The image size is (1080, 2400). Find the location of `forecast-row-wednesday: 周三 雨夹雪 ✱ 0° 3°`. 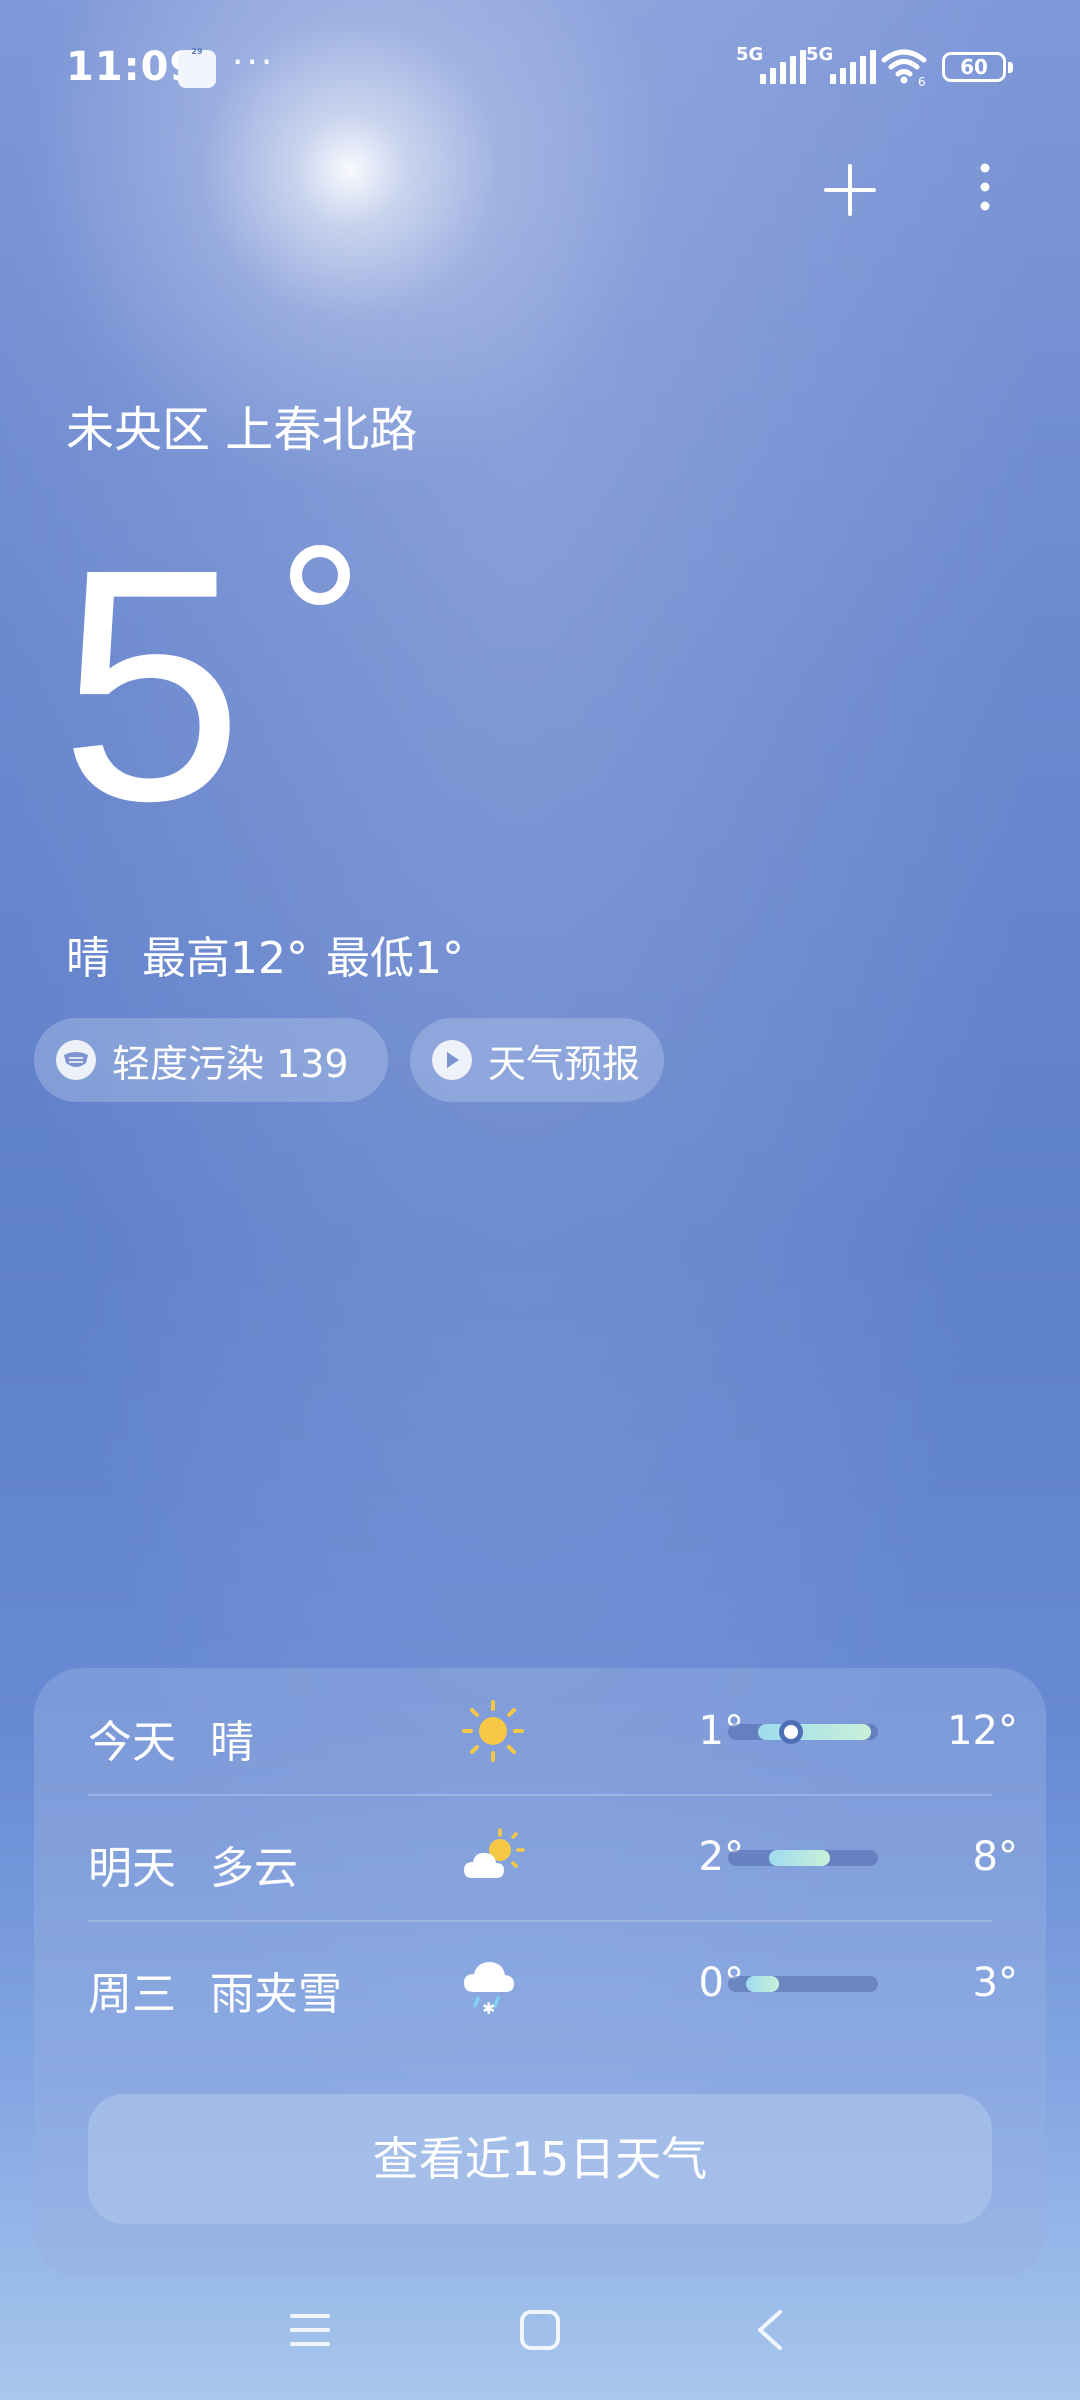

forecast-row-wednesday: 周三 雨夹雪 ✱ 0° 3° is located at coordinates (540, 1983).